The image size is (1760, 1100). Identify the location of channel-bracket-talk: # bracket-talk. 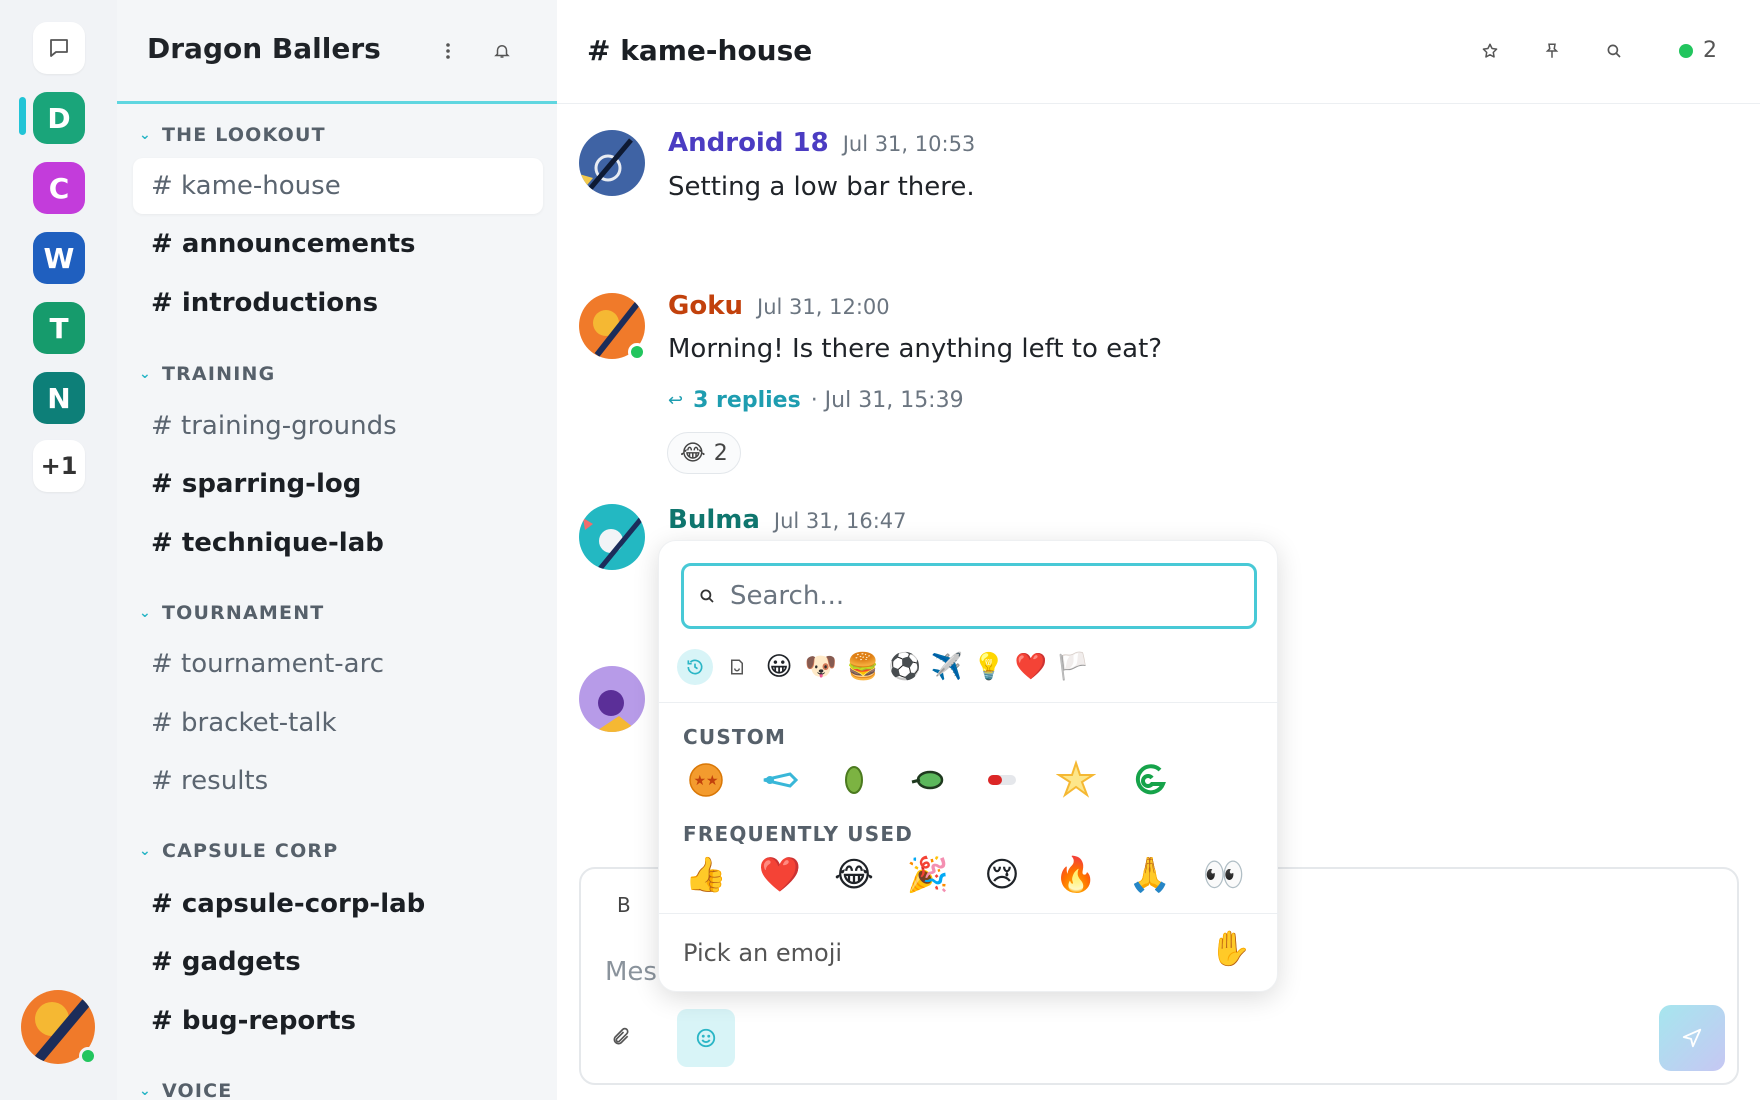
(338, 723).